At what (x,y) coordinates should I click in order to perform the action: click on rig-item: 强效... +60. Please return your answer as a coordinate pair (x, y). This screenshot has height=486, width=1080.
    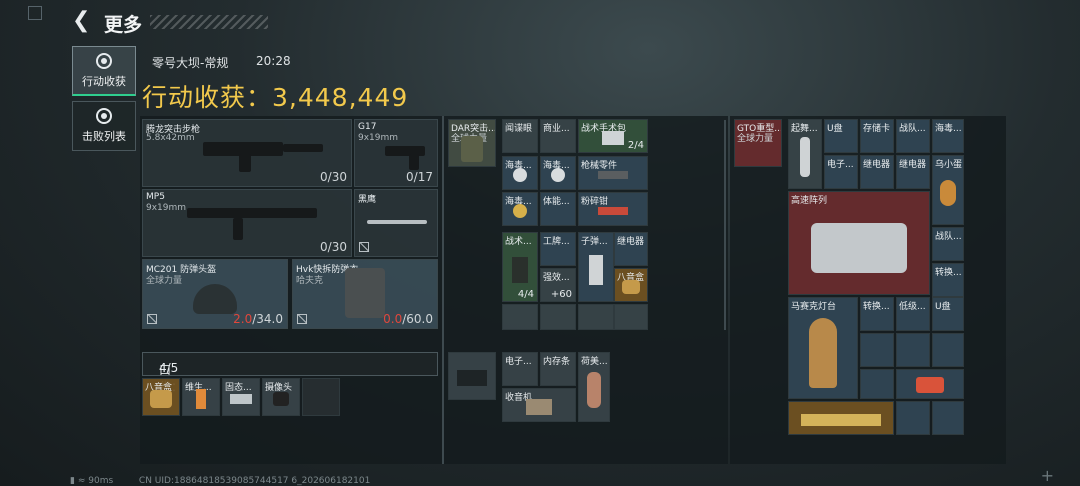
    Looking at the image, I should click on (558, 285).